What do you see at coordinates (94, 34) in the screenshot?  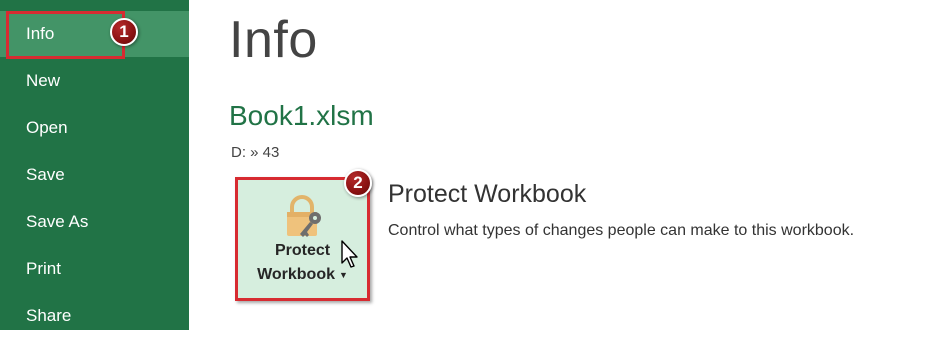 I see `sidebar-item-info: Info` at bounding box center [94, 34].